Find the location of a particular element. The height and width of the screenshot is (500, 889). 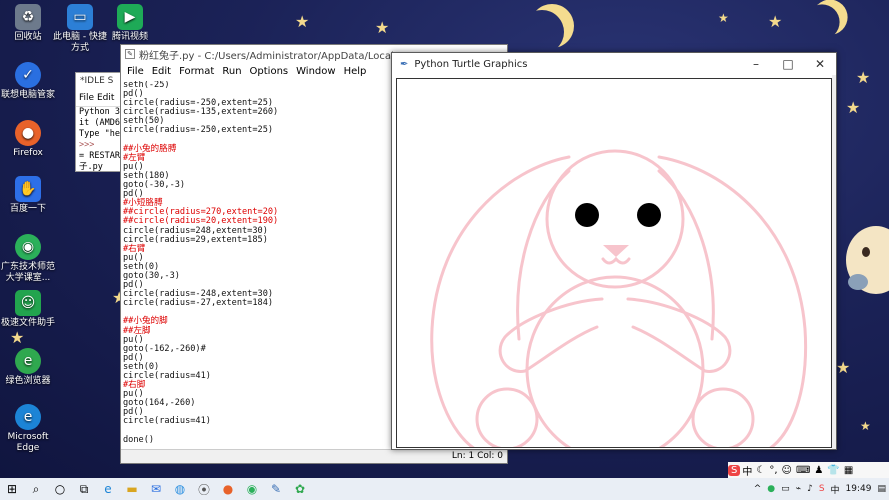

chrome-taskbar-icon: ◉ is located at coordinates (252, 489).